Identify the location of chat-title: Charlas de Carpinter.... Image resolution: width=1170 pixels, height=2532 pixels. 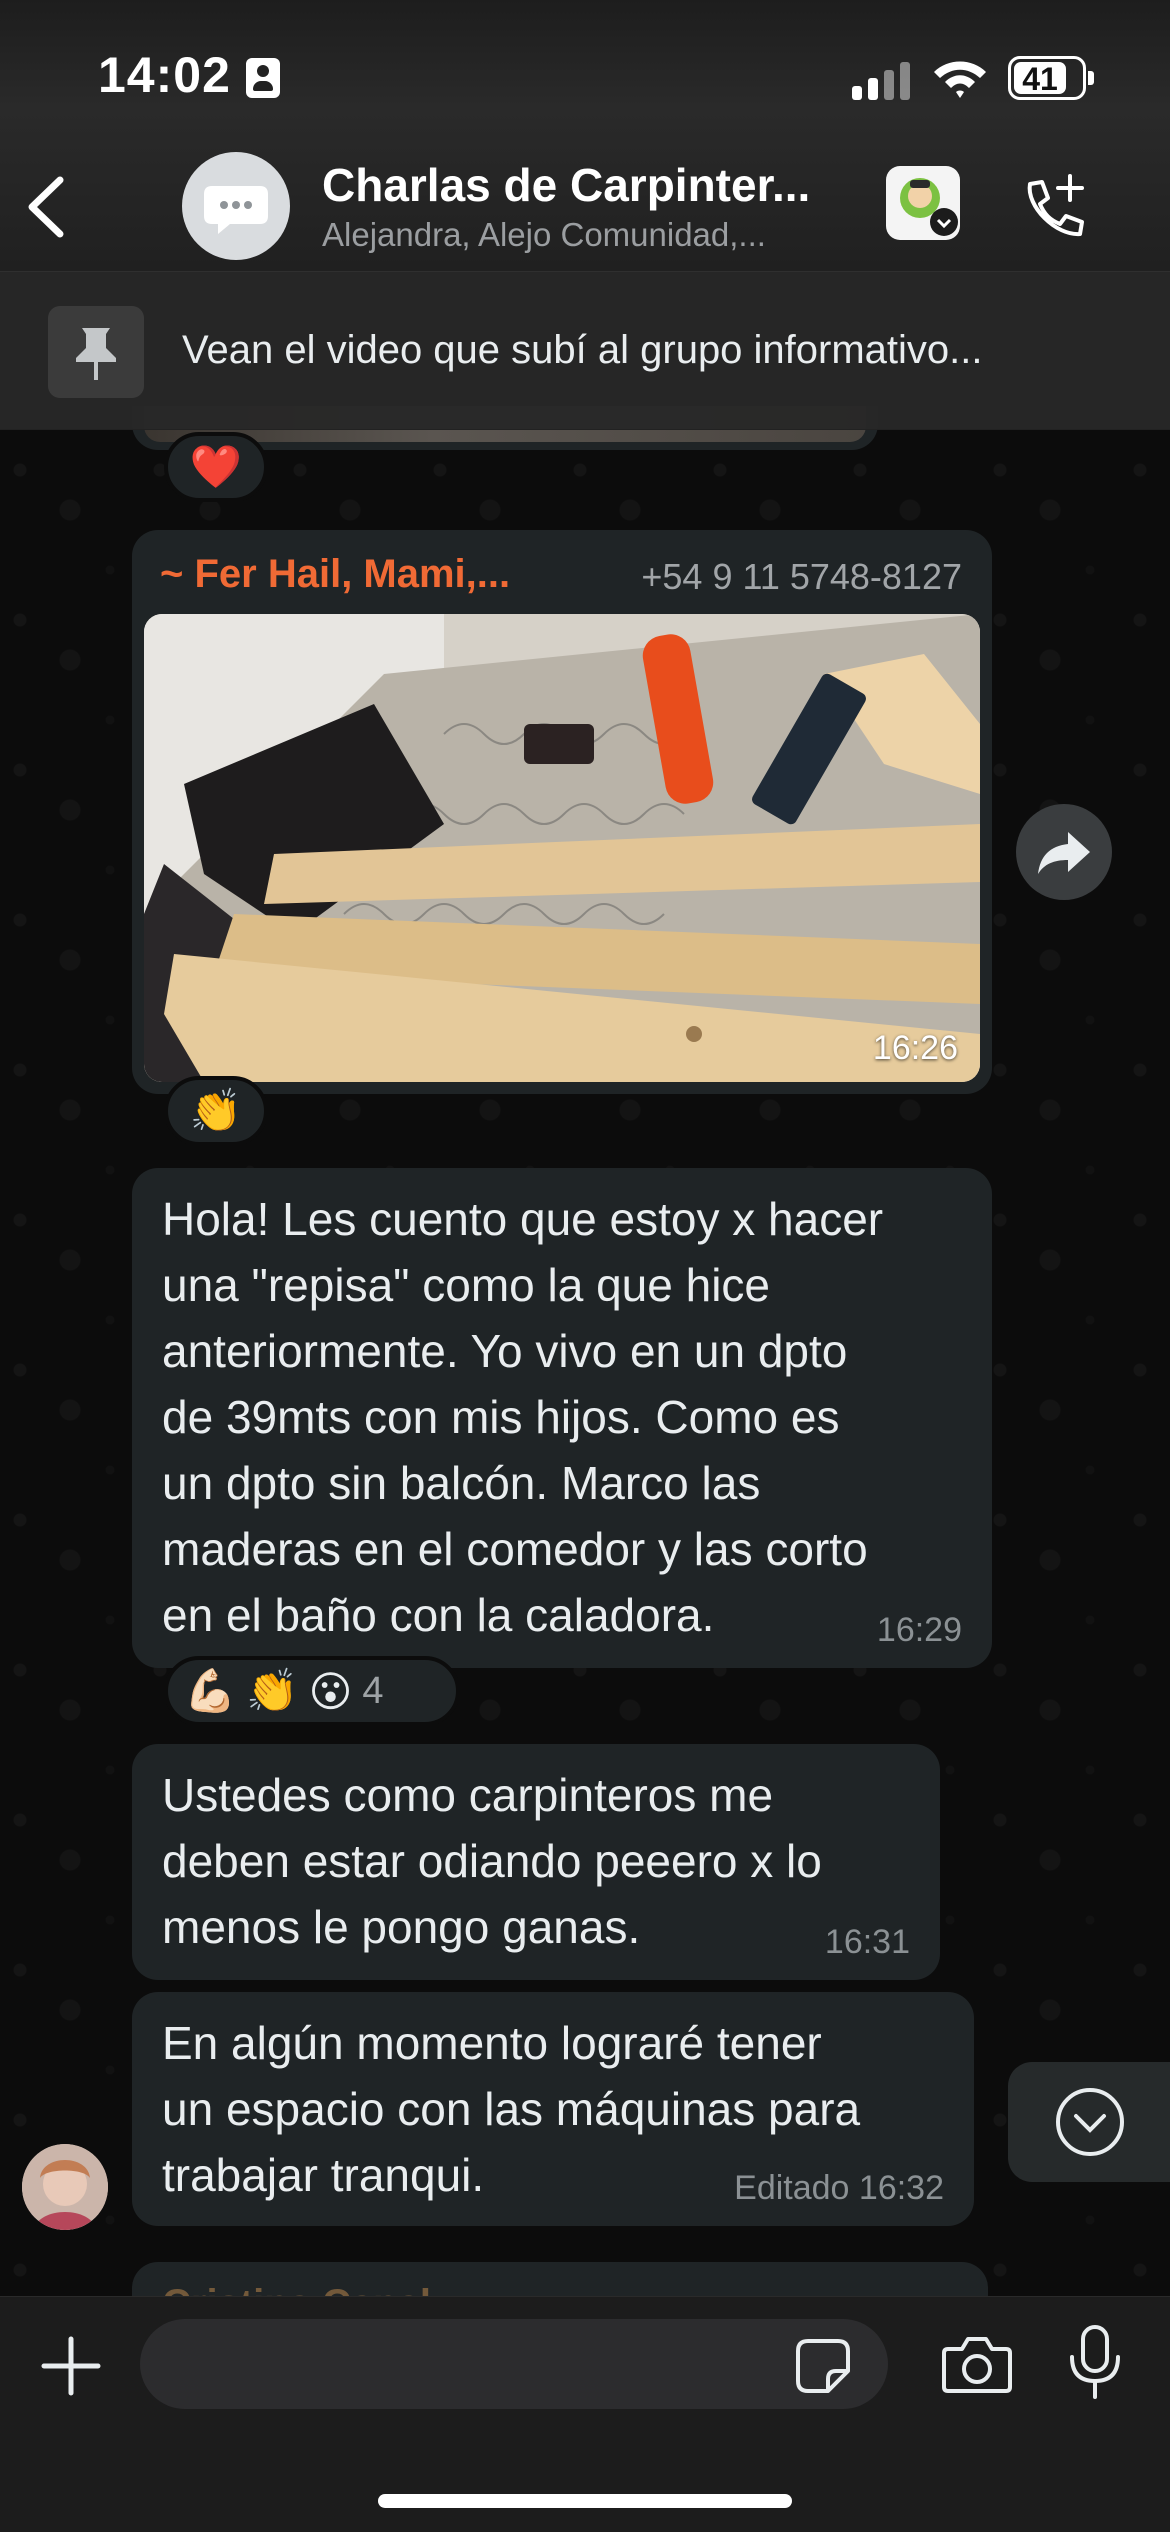
(582, 185).